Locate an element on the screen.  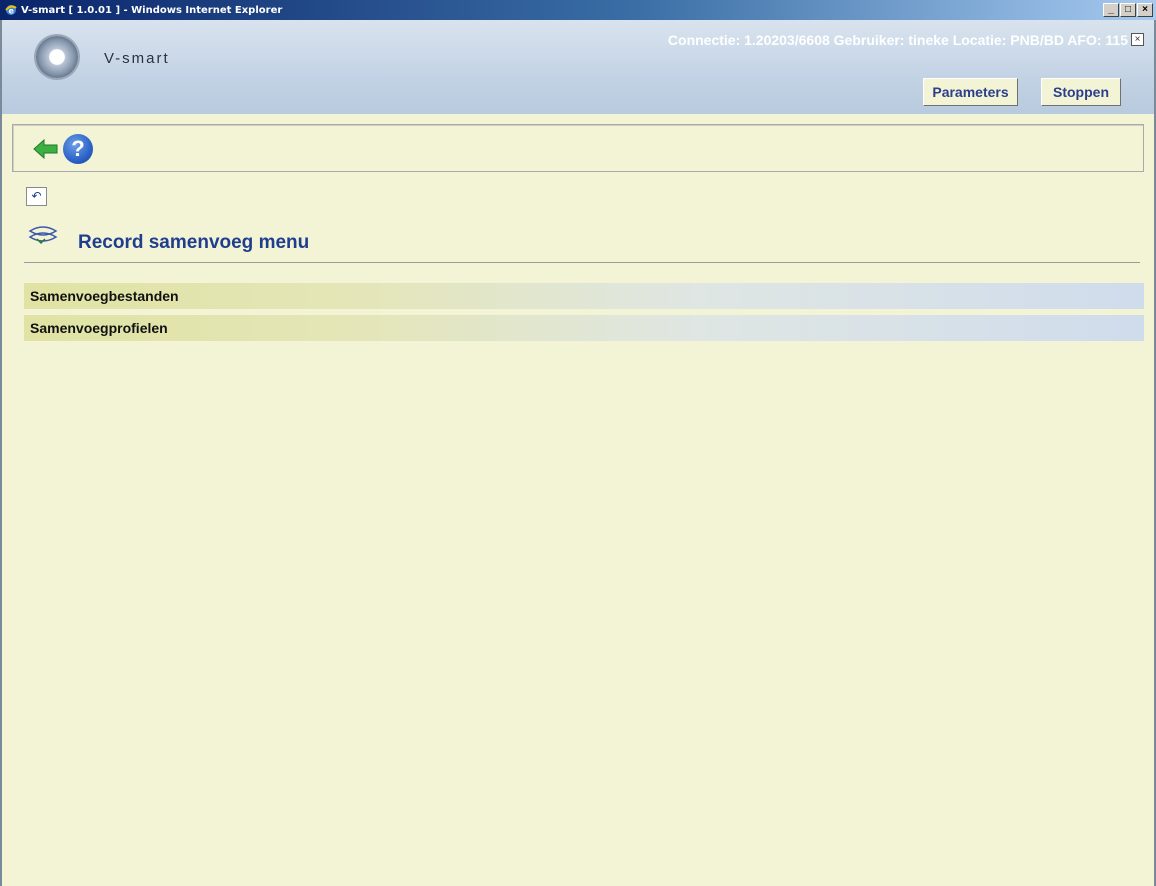
undo-icon: ↶ is located at coordinates (36, 196).